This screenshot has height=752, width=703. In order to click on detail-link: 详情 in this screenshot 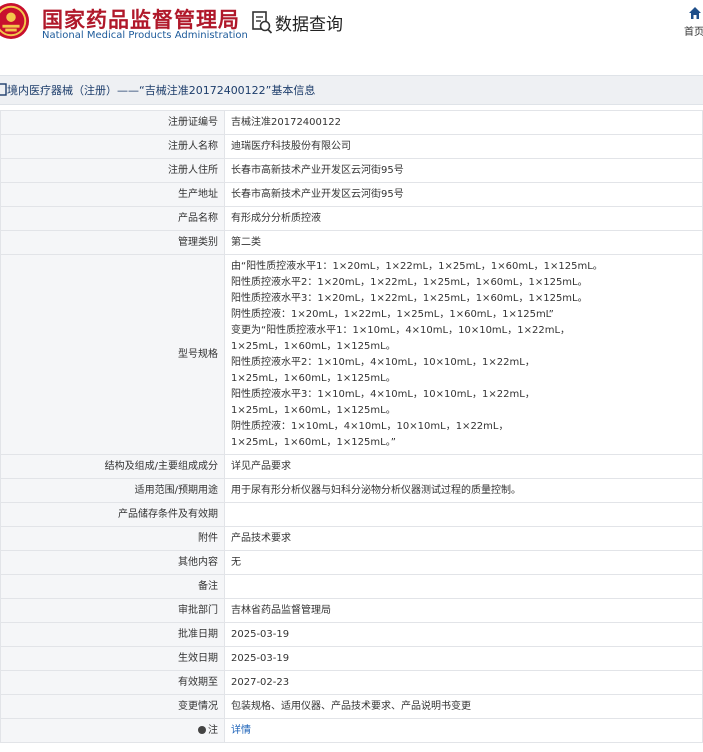, I will do `click(241, 730)`.